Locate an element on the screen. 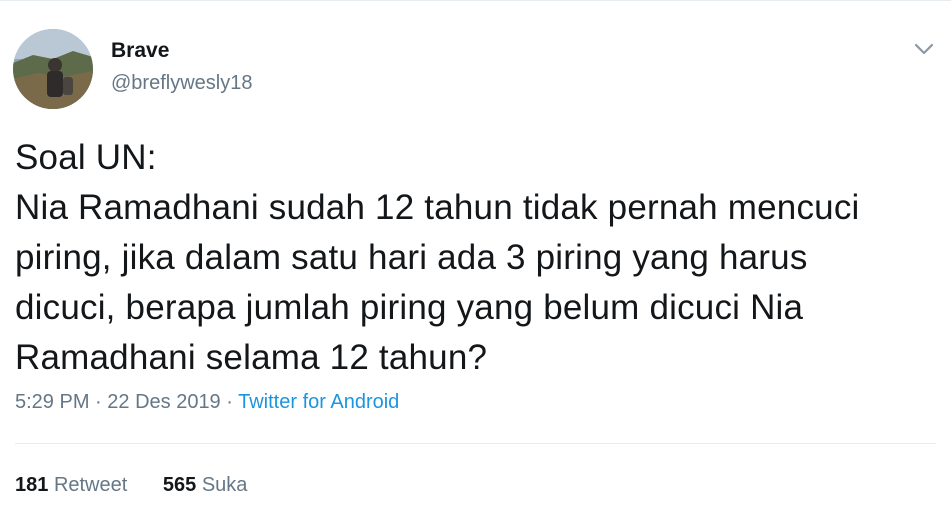  chevron-down-icon is located at coordinates (924, 49).